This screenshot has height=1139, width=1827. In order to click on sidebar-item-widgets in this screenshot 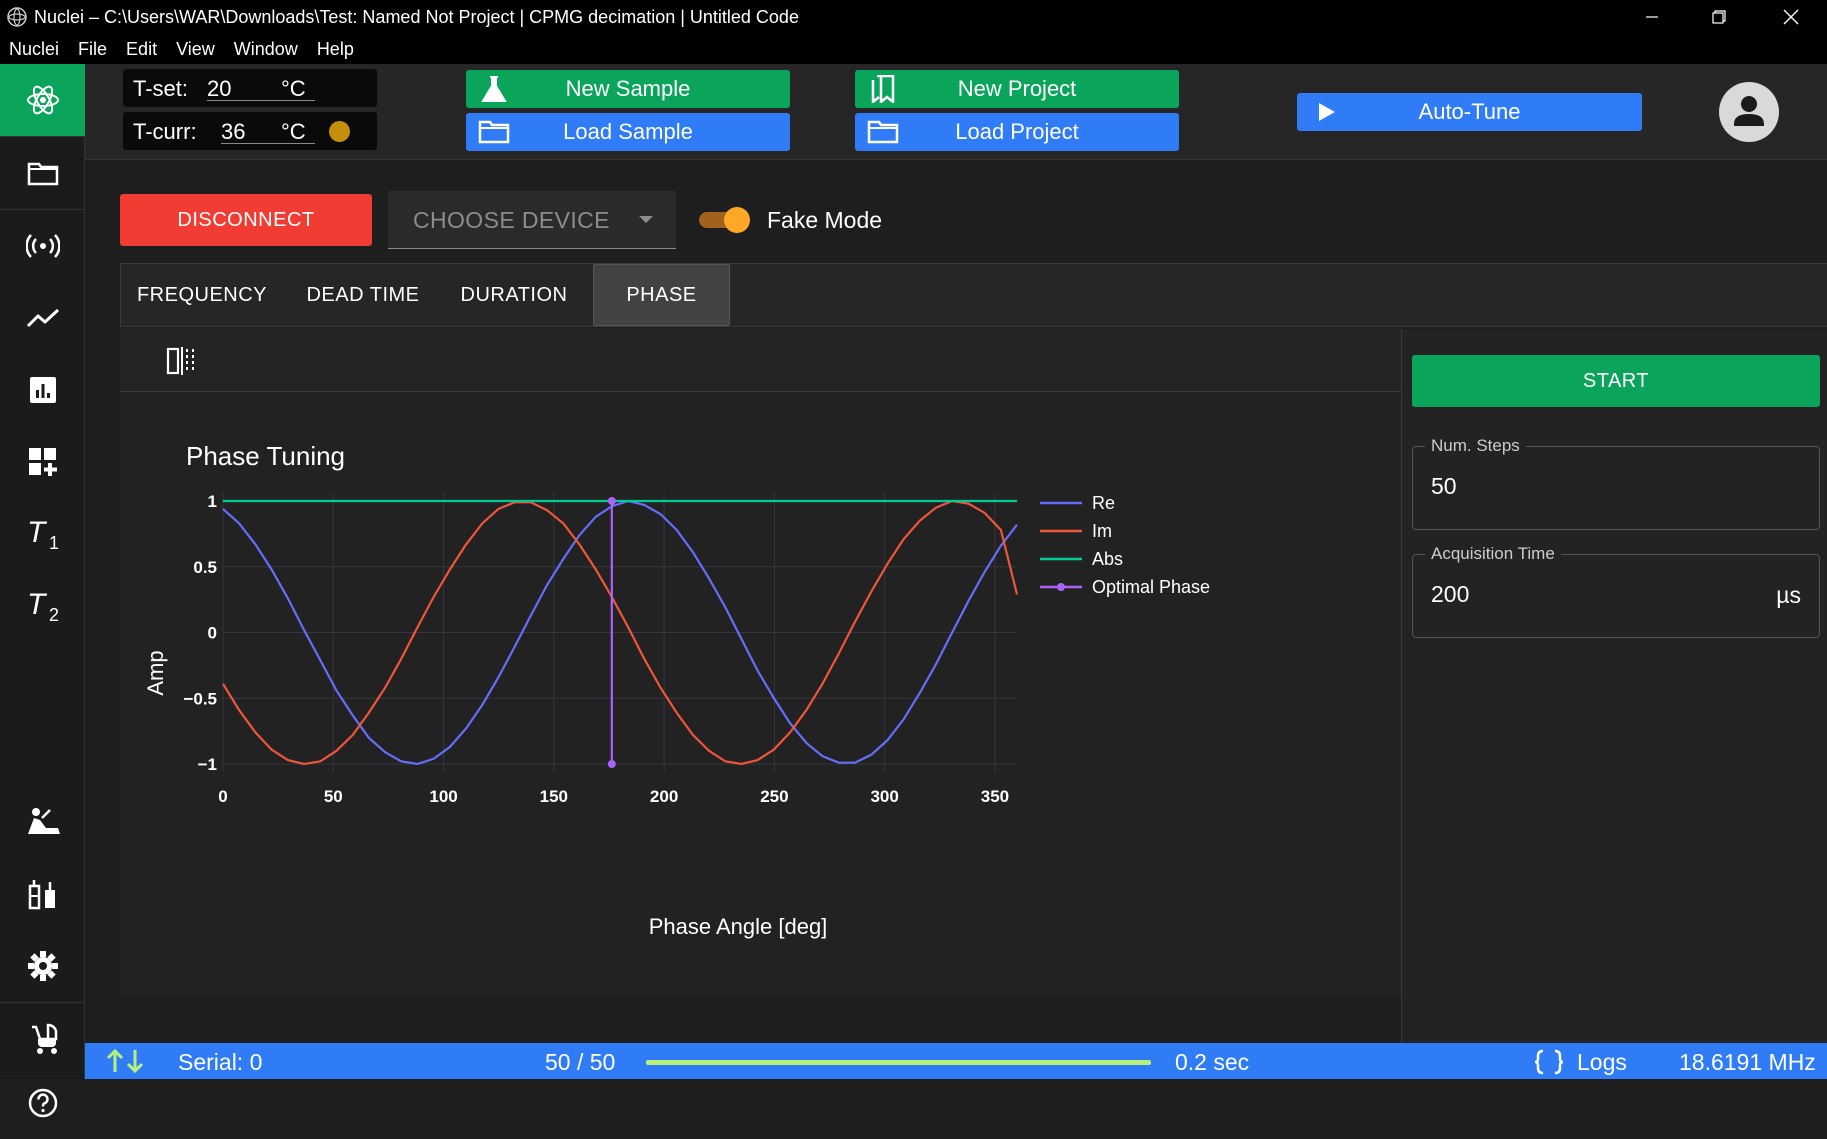, I will do `click(42, 462)`.